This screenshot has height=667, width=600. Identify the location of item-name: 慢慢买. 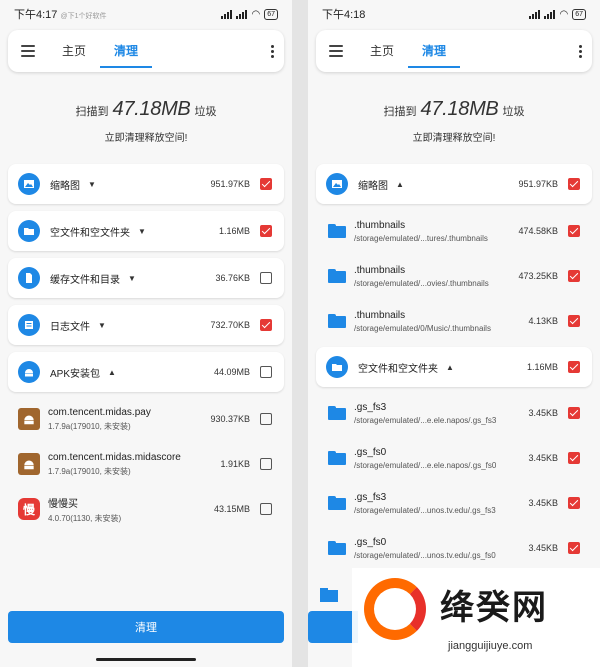
(63, 504).